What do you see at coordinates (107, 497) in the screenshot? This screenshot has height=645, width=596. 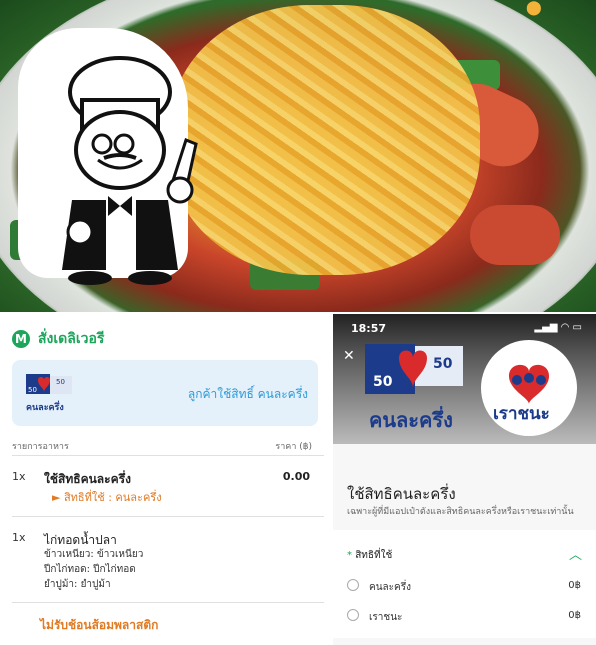 I see `item-privilege: ► สิทธิที่ใช้ : คนละครึ่ง` at bounding box center [107, 497].